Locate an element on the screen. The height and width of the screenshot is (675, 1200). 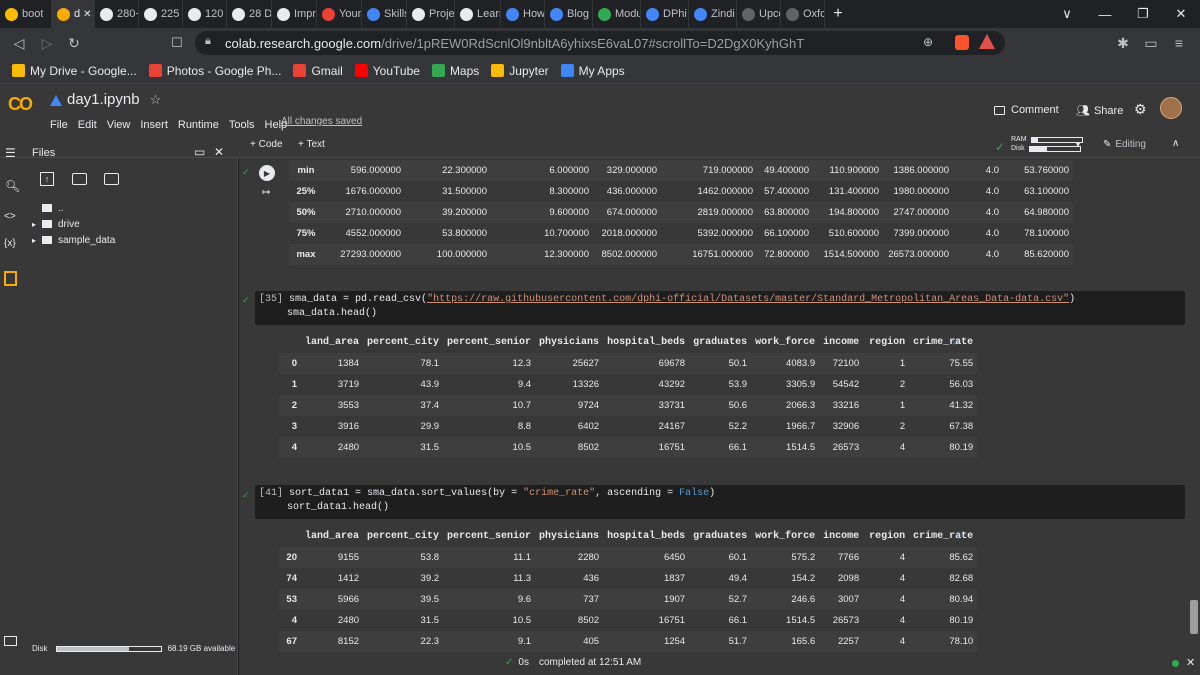
extensions-icon: ✱ is located at coordinates (1123, 43).